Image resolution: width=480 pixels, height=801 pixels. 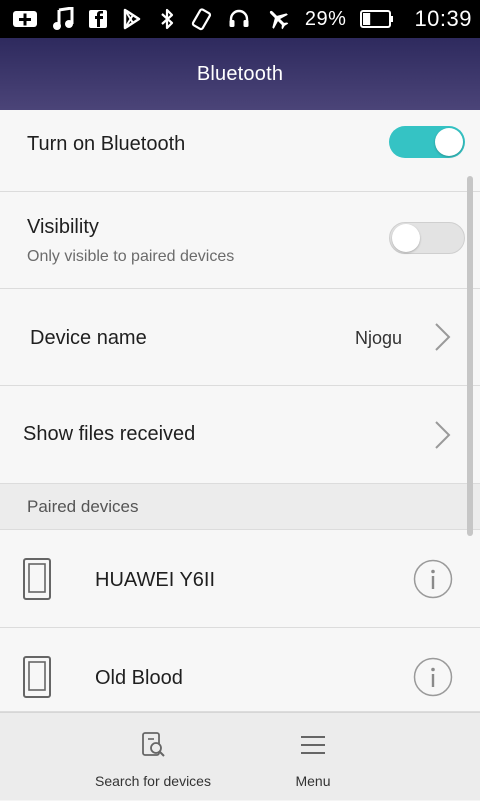 I want to click on bluetooth-icon, so click(x=167, y=19).